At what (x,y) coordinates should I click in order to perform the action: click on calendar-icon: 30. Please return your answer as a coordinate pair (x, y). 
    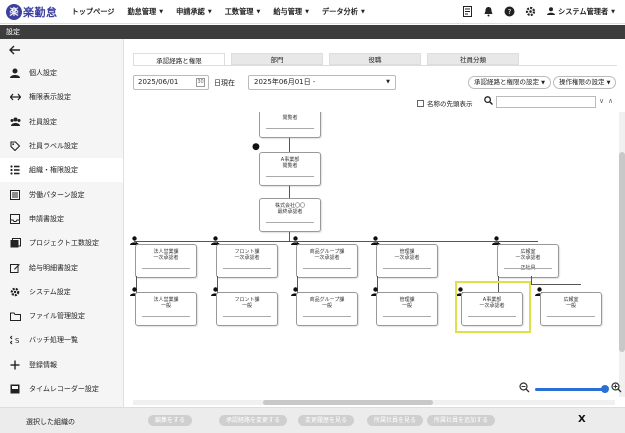
    Looking at the image, I should click on (200, 82).